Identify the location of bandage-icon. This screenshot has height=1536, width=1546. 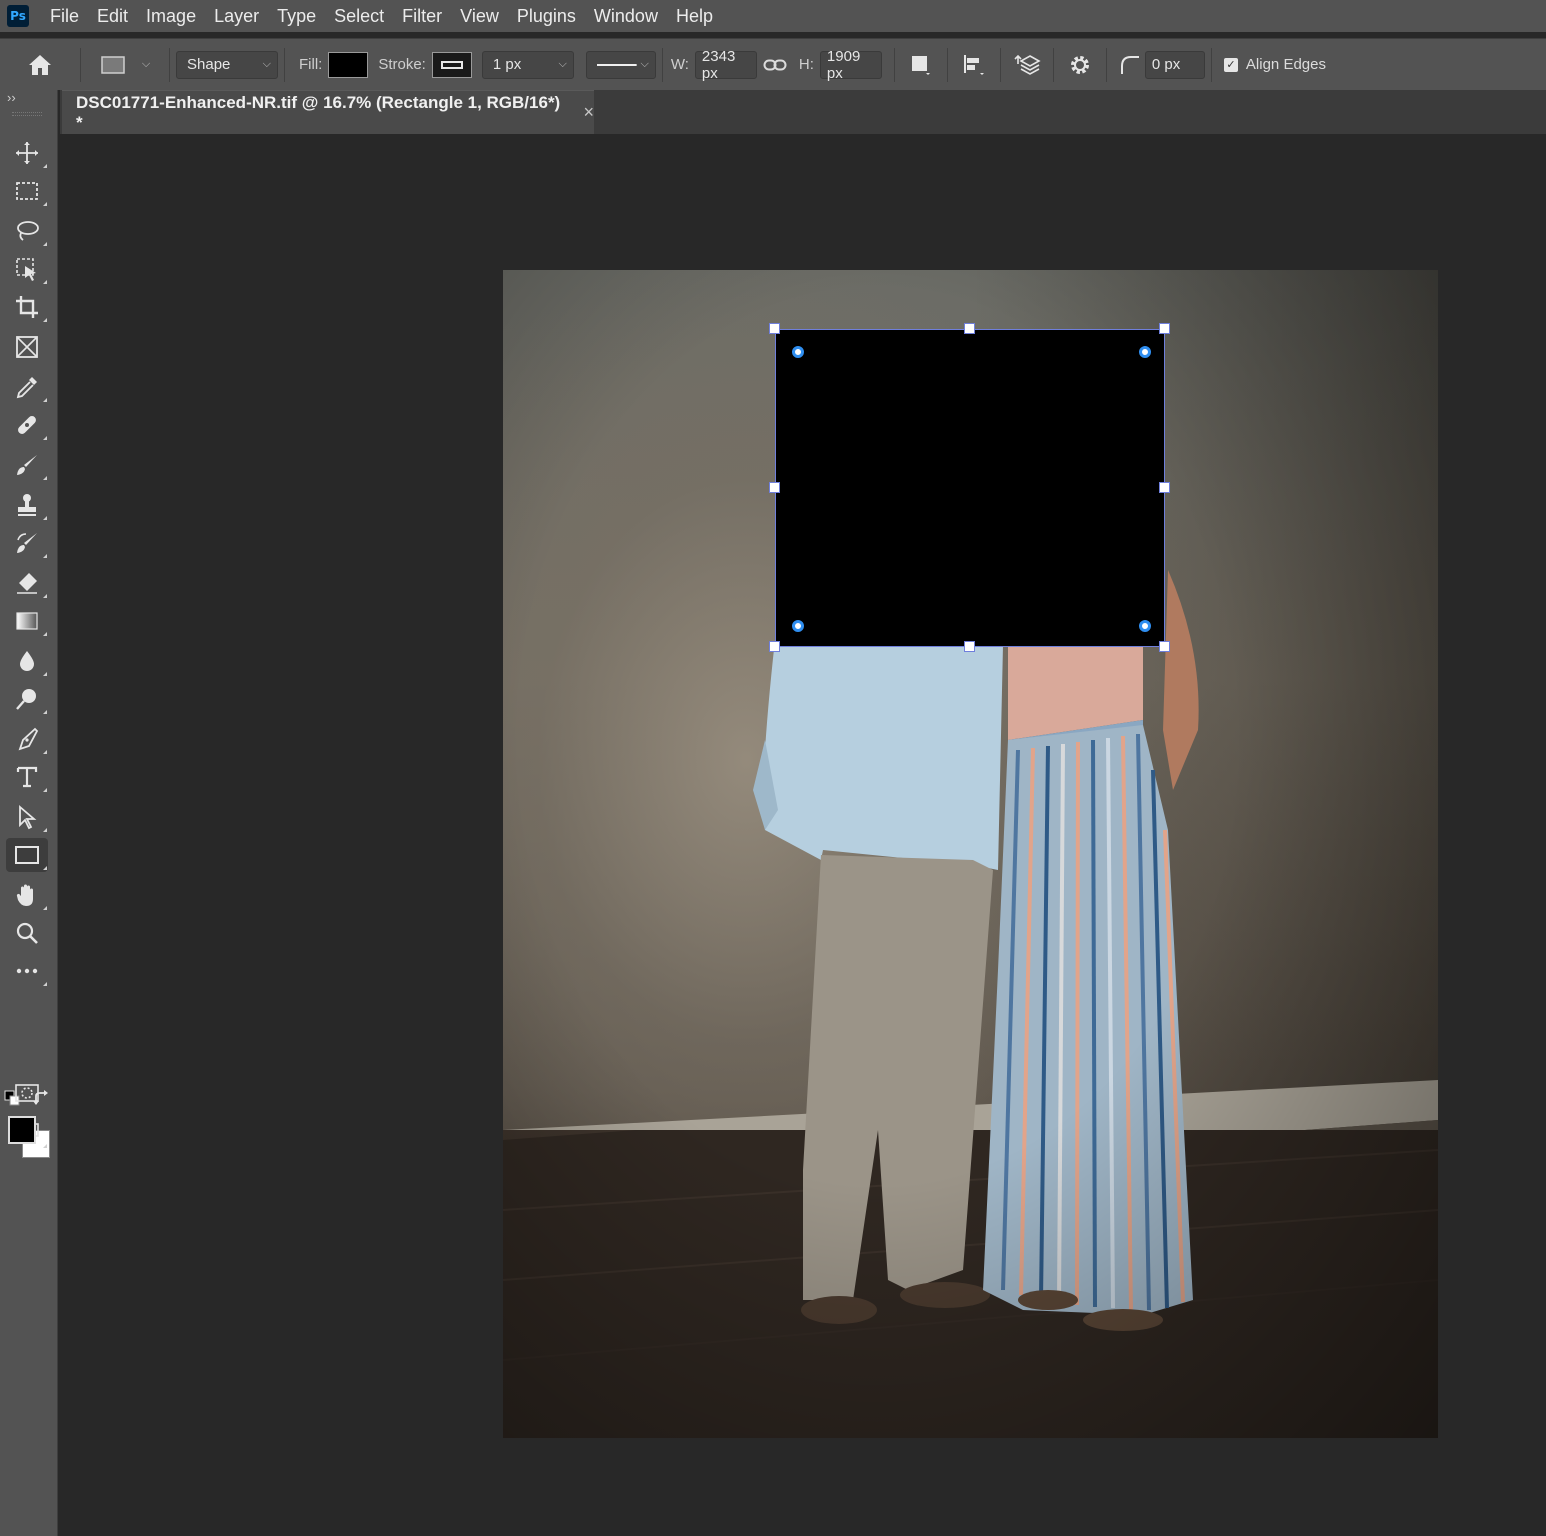
(27, 425).